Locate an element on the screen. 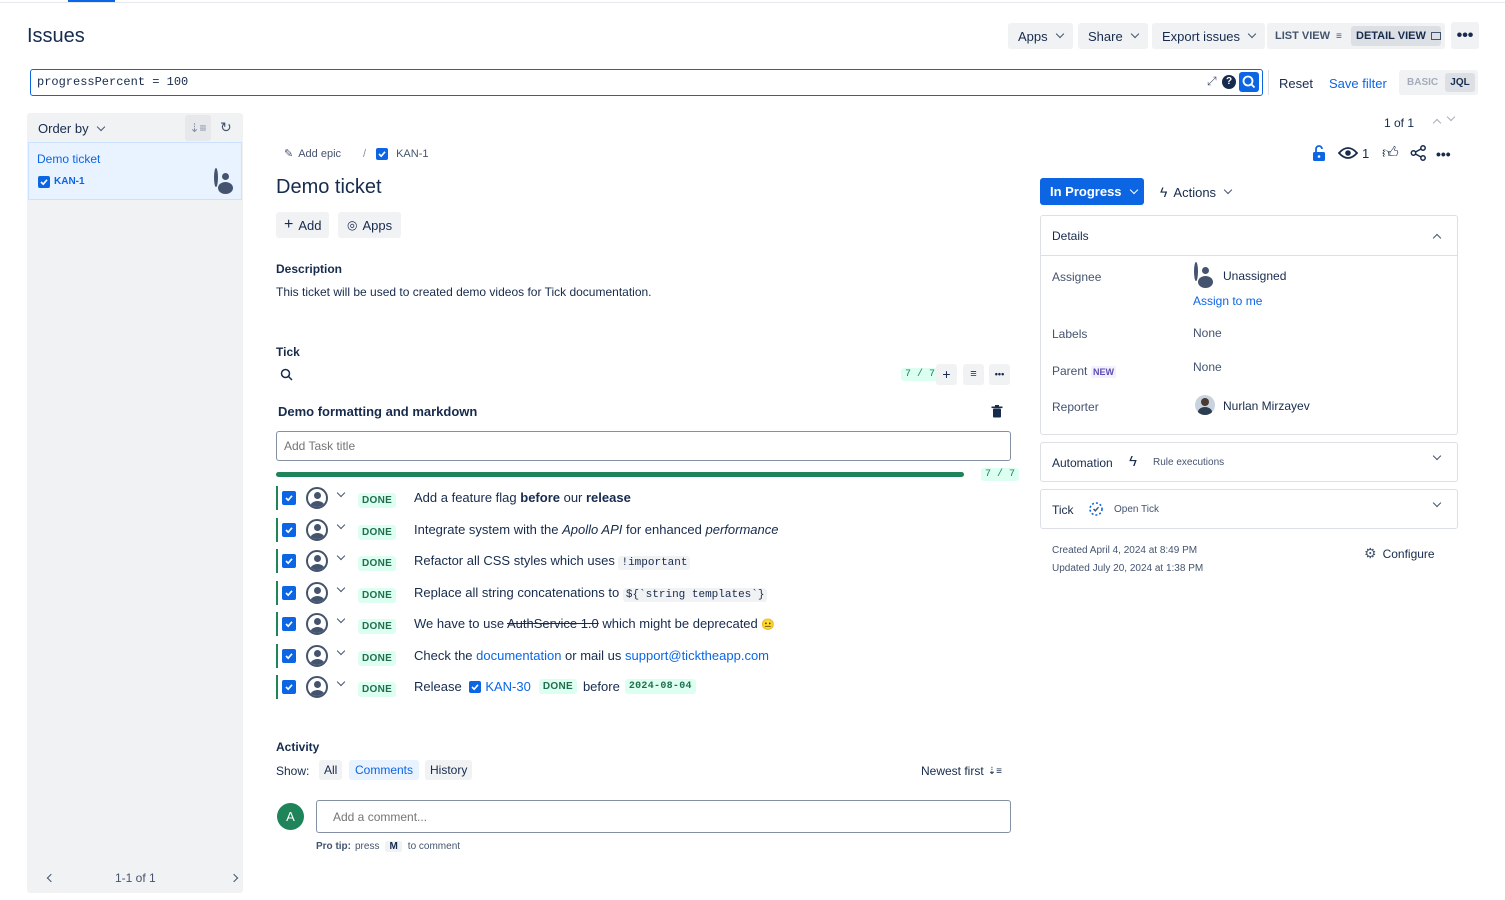 This screenshot has height=900, width=1505. comment-input is located at coordinates (663, 816).